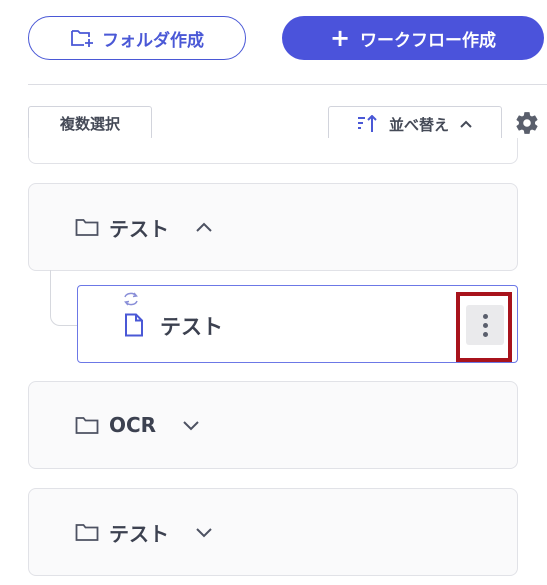  I want to click on create-folder-button: フォルダ作成, so click(137, 38).